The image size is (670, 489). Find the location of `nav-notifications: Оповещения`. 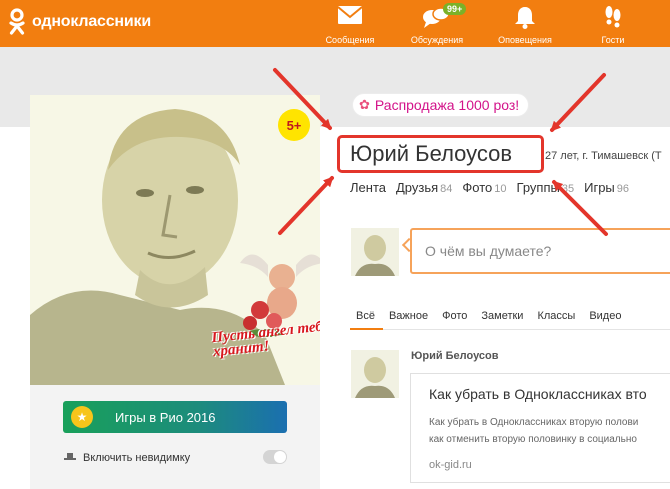

nav-notifications: Оповещения is located at coordinates (525, 25).